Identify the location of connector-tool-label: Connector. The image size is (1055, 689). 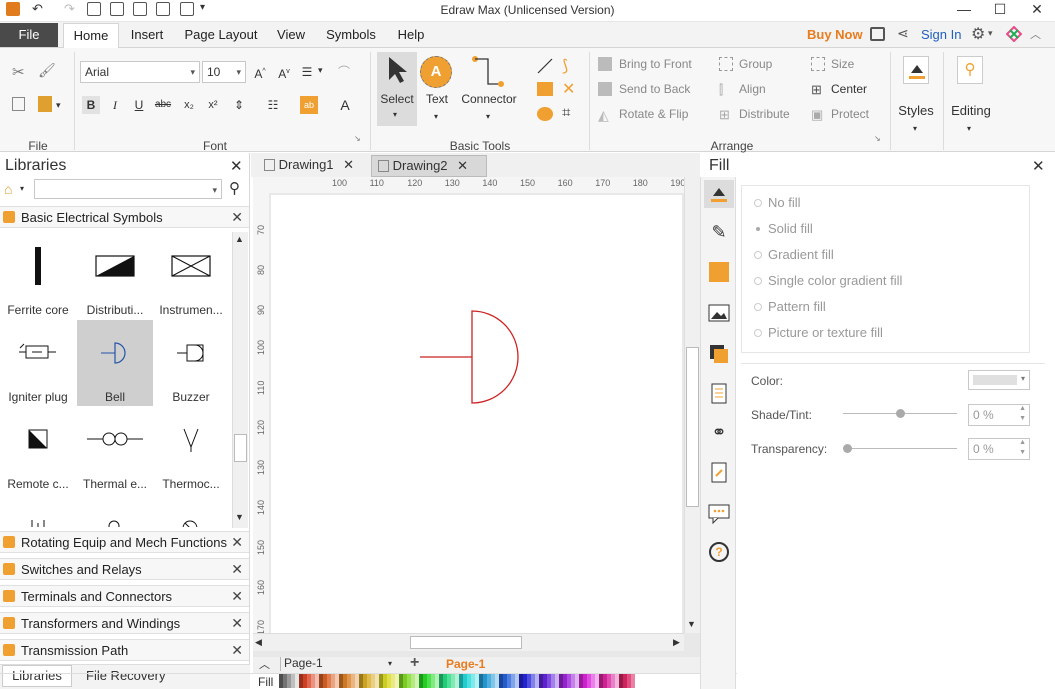
(489, 99).